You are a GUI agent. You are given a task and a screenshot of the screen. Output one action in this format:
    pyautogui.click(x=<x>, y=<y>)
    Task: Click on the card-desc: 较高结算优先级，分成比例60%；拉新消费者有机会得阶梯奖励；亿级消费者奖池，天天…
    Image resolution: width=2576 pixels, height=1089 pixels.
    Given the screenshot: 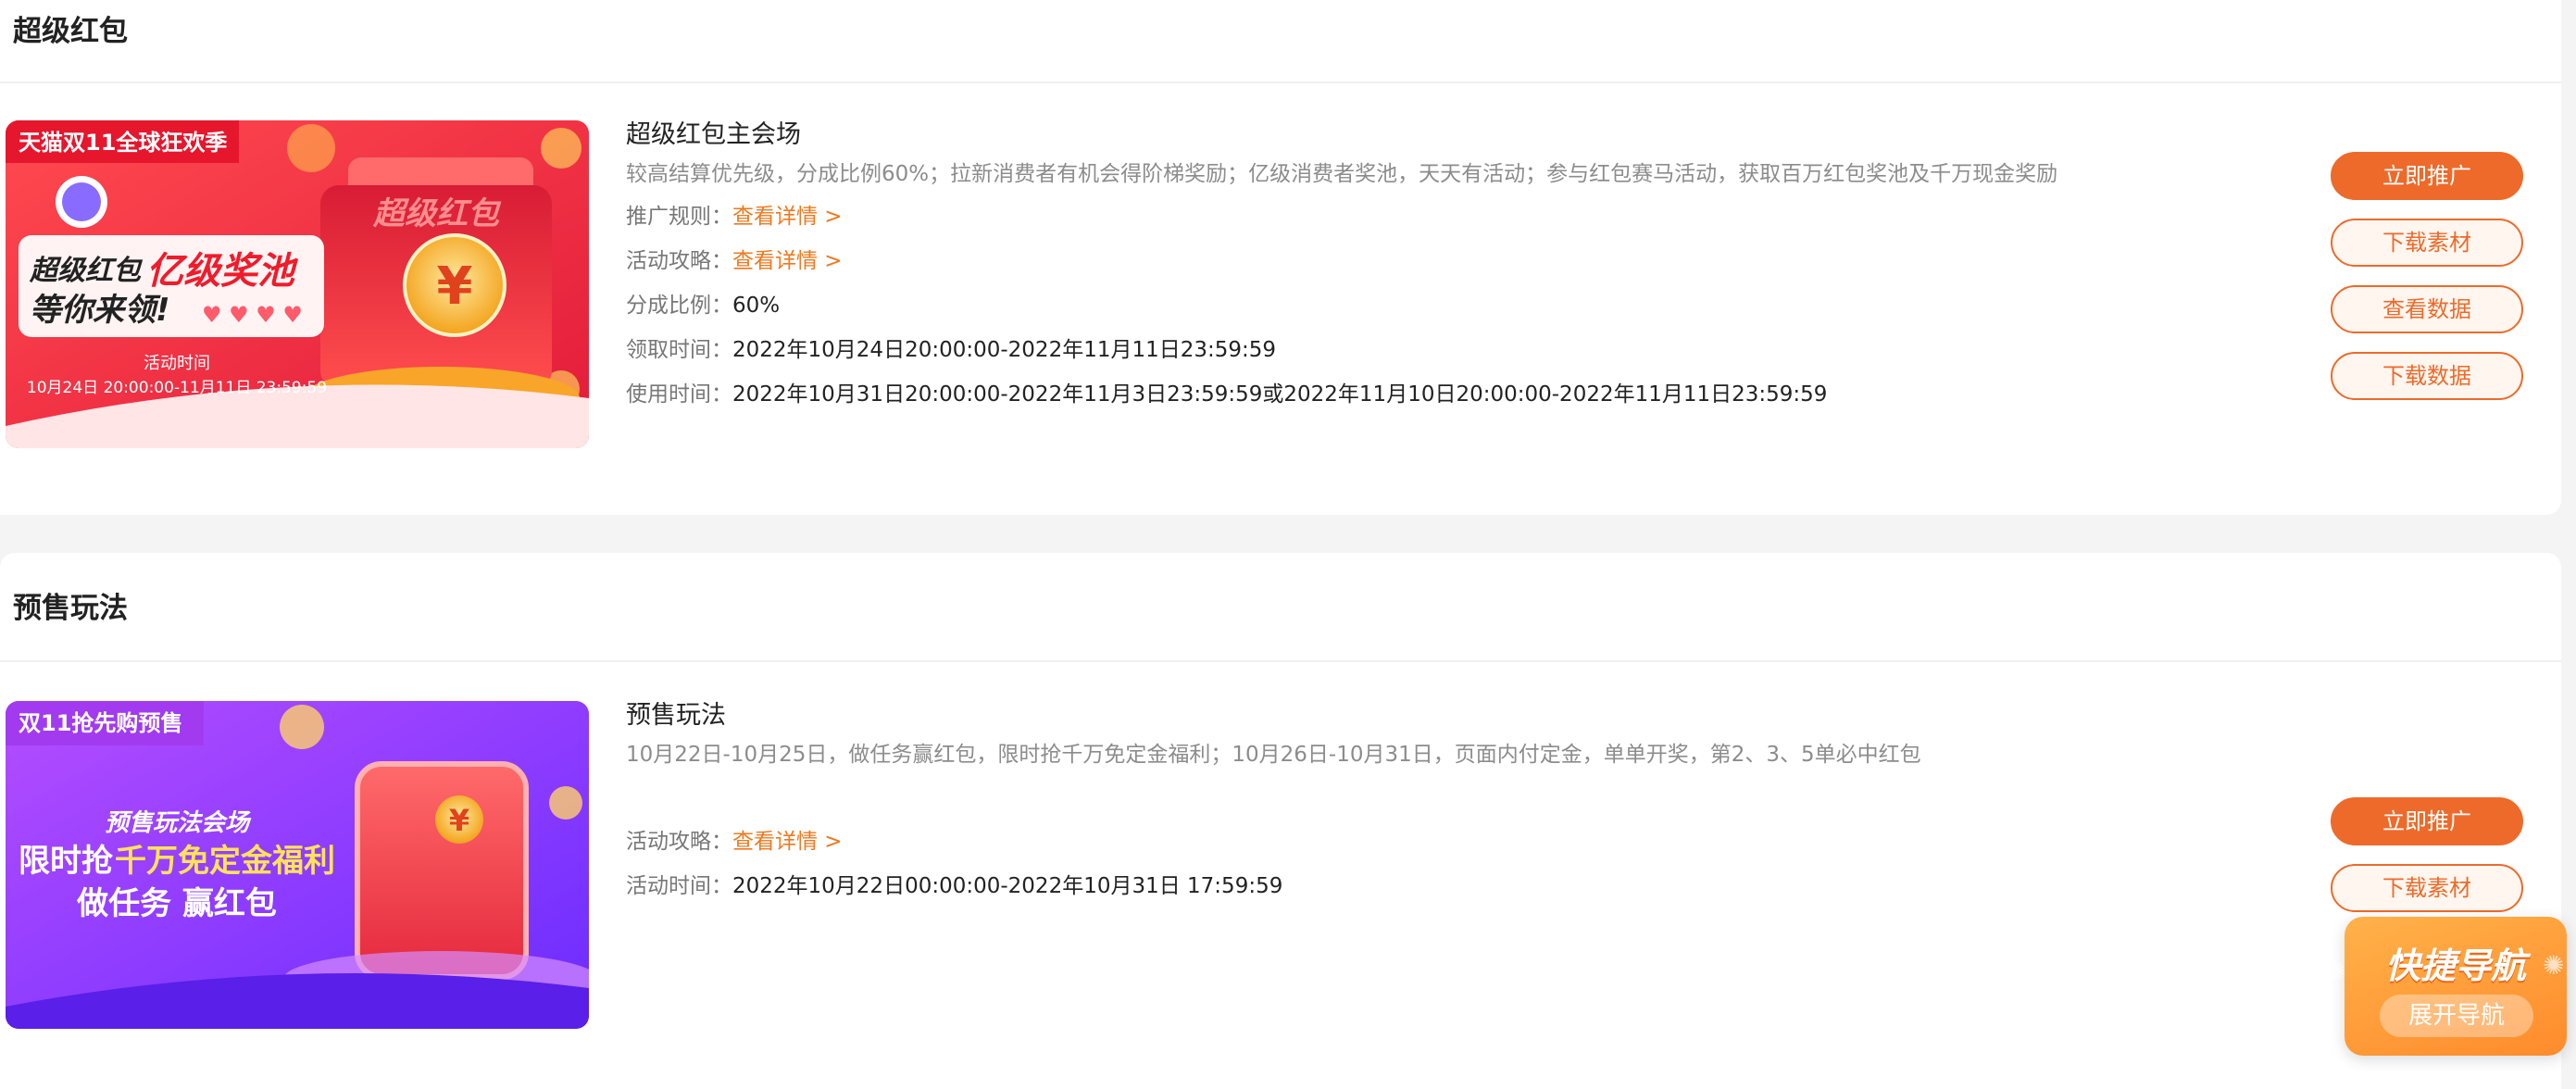 What is the action you would take?
    pyautogui.click(x=1342, y=174)
    